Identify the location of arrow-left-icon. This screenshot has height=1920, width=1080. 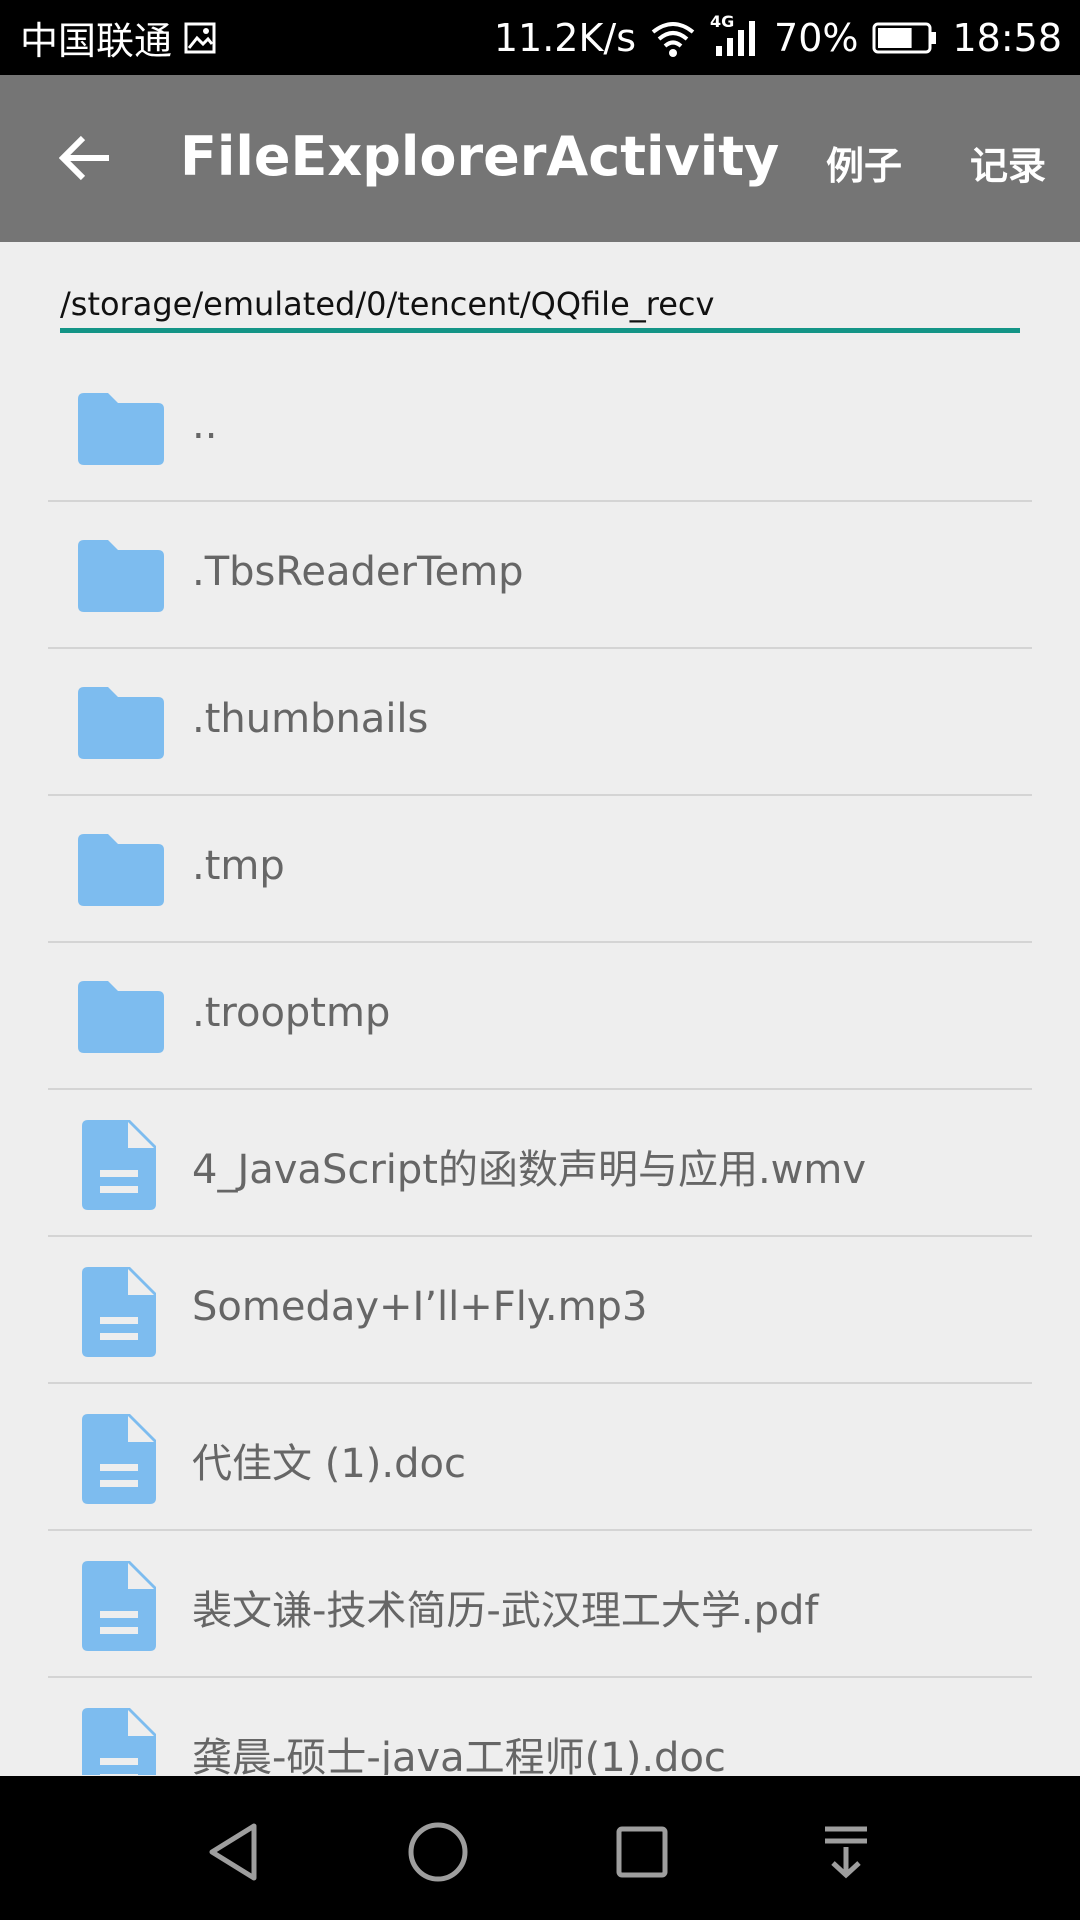
(84, 158).